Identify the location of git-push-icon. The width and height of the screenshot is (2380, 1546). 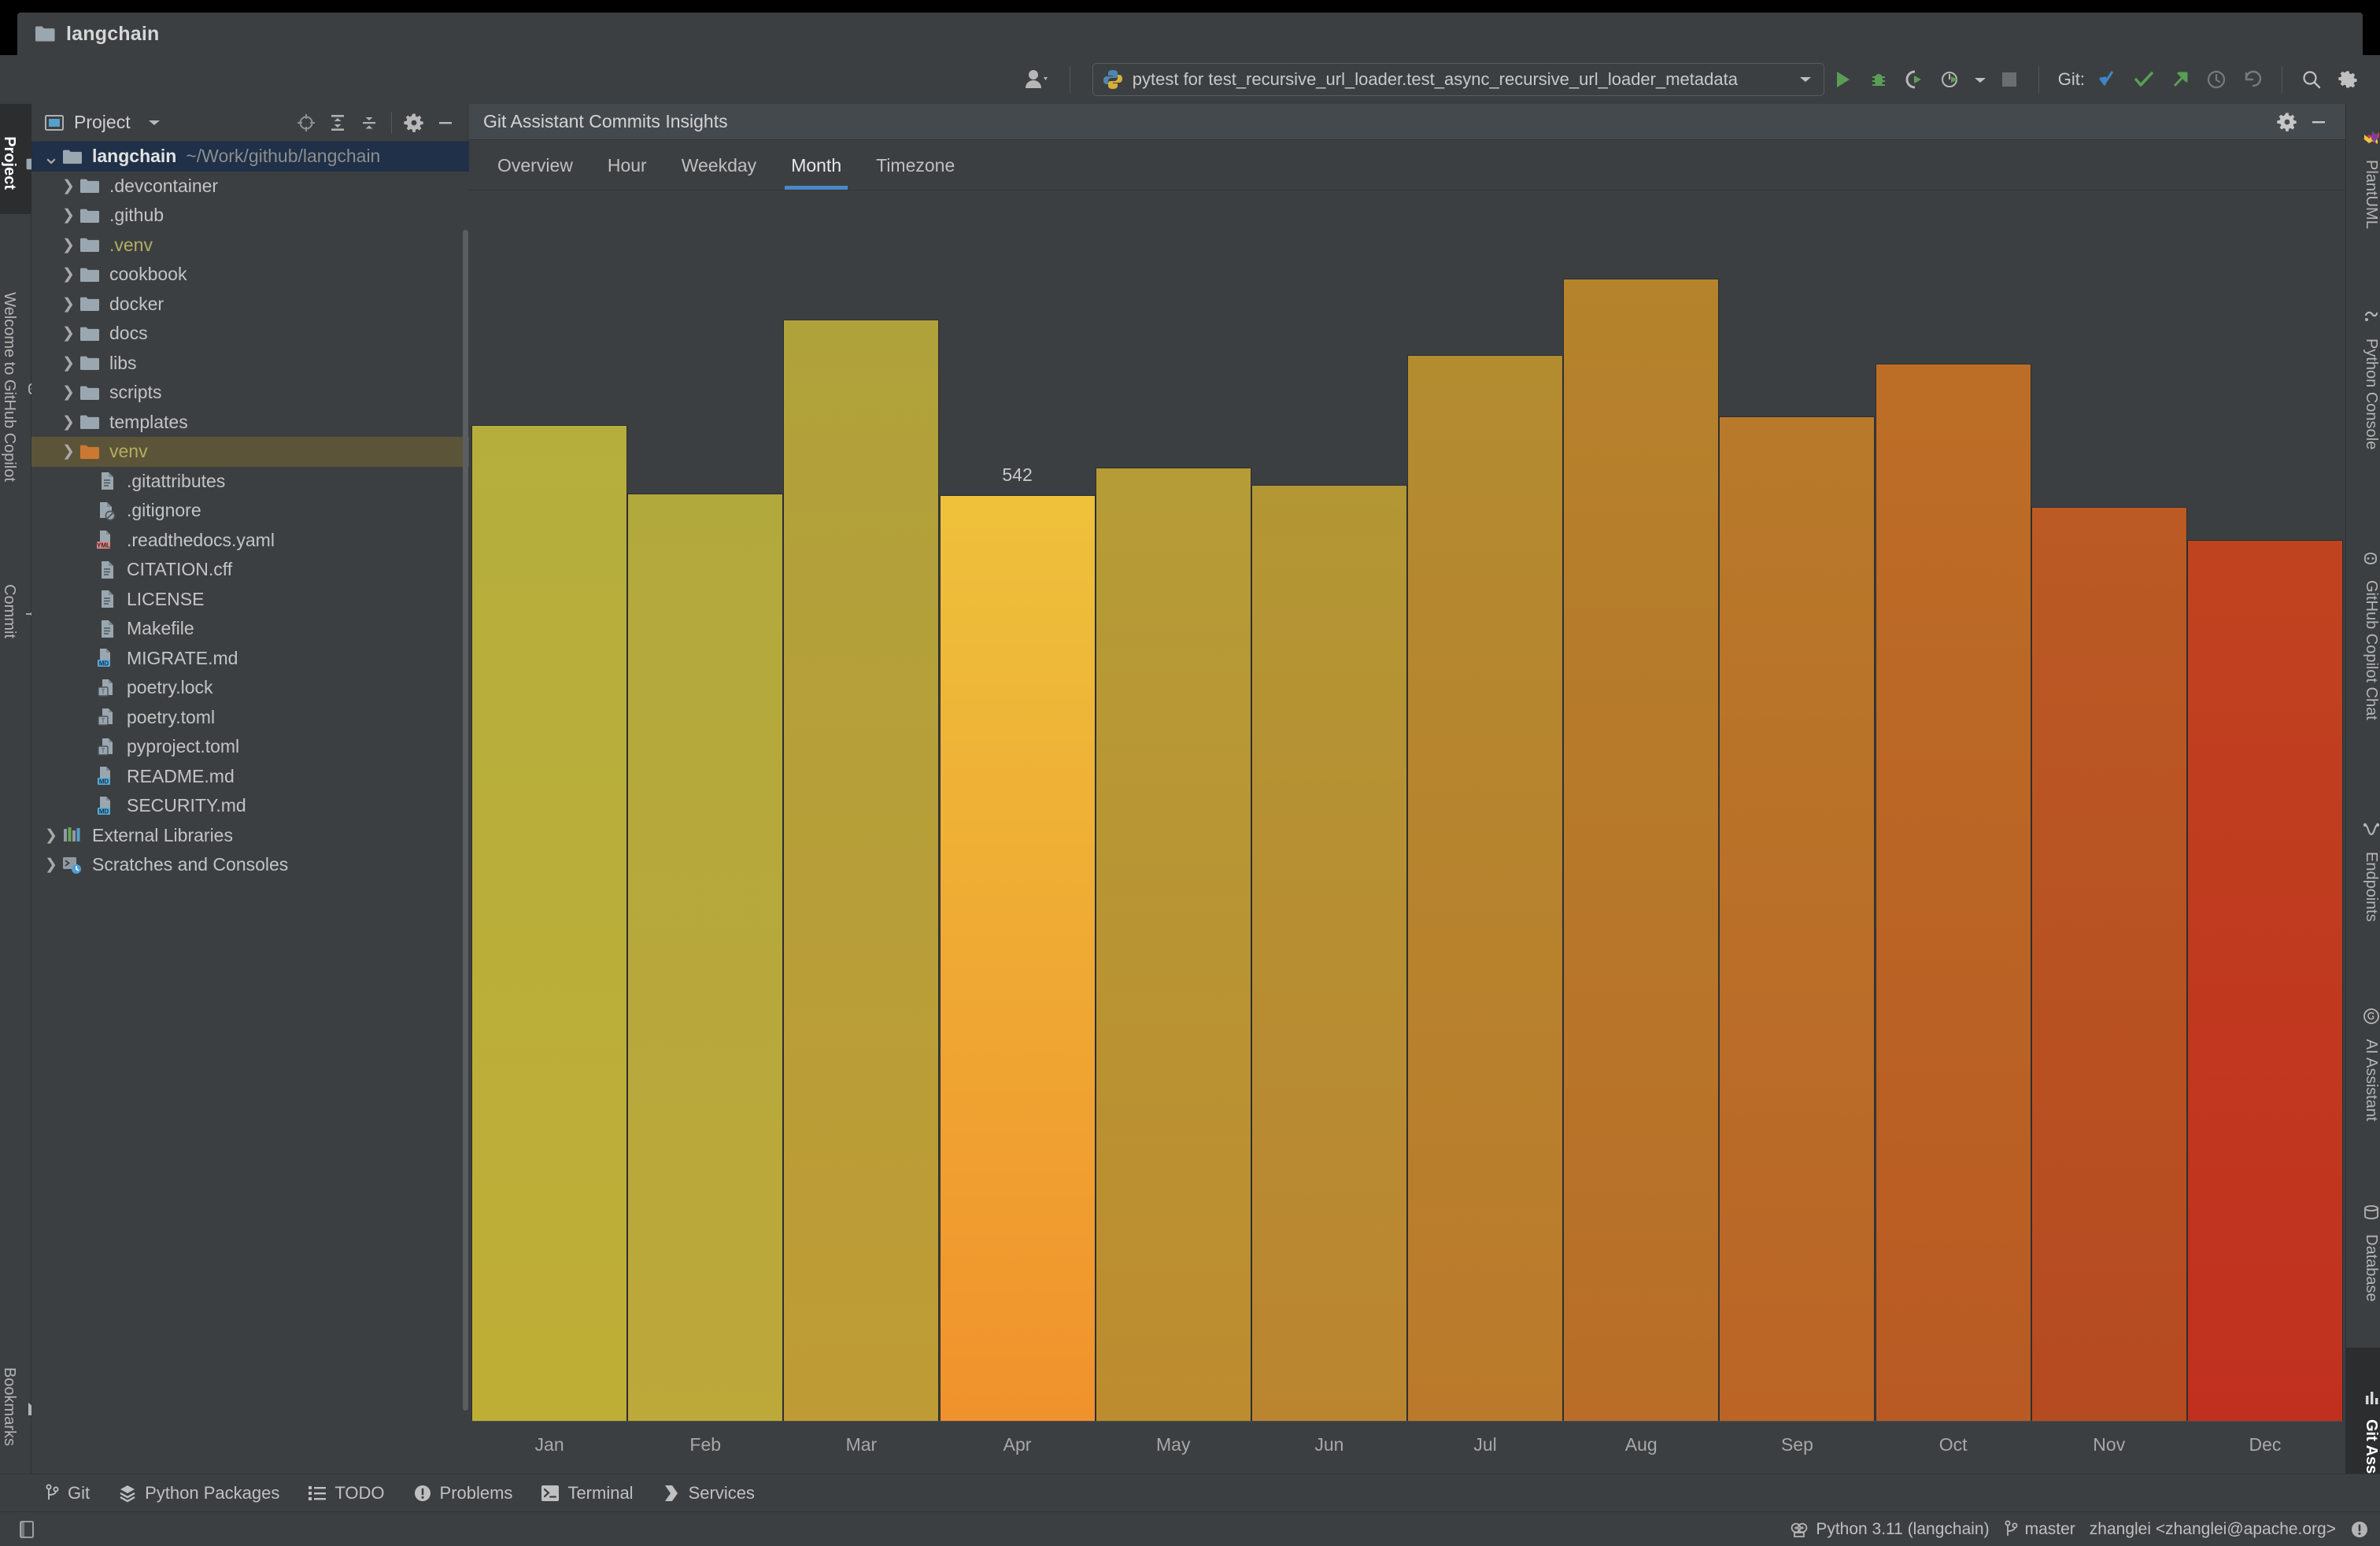
(2180, 80).